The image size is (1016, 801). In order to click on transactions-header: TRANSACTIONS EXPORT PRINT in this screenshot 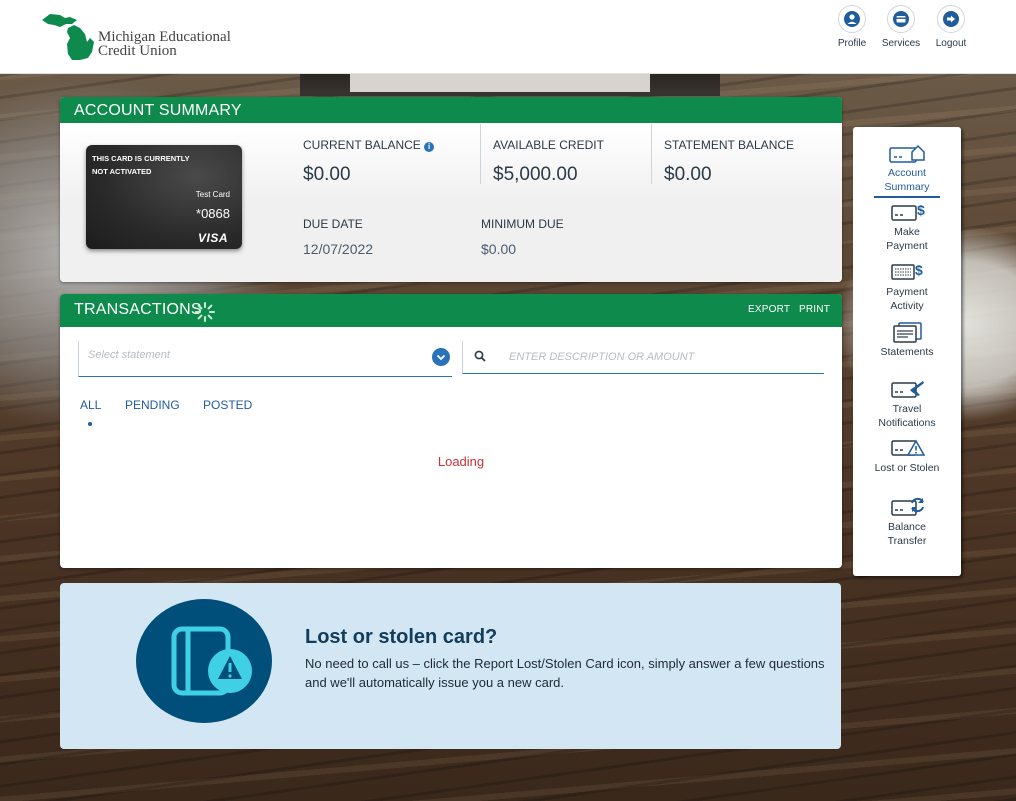, I will do `click(451, 310)`.